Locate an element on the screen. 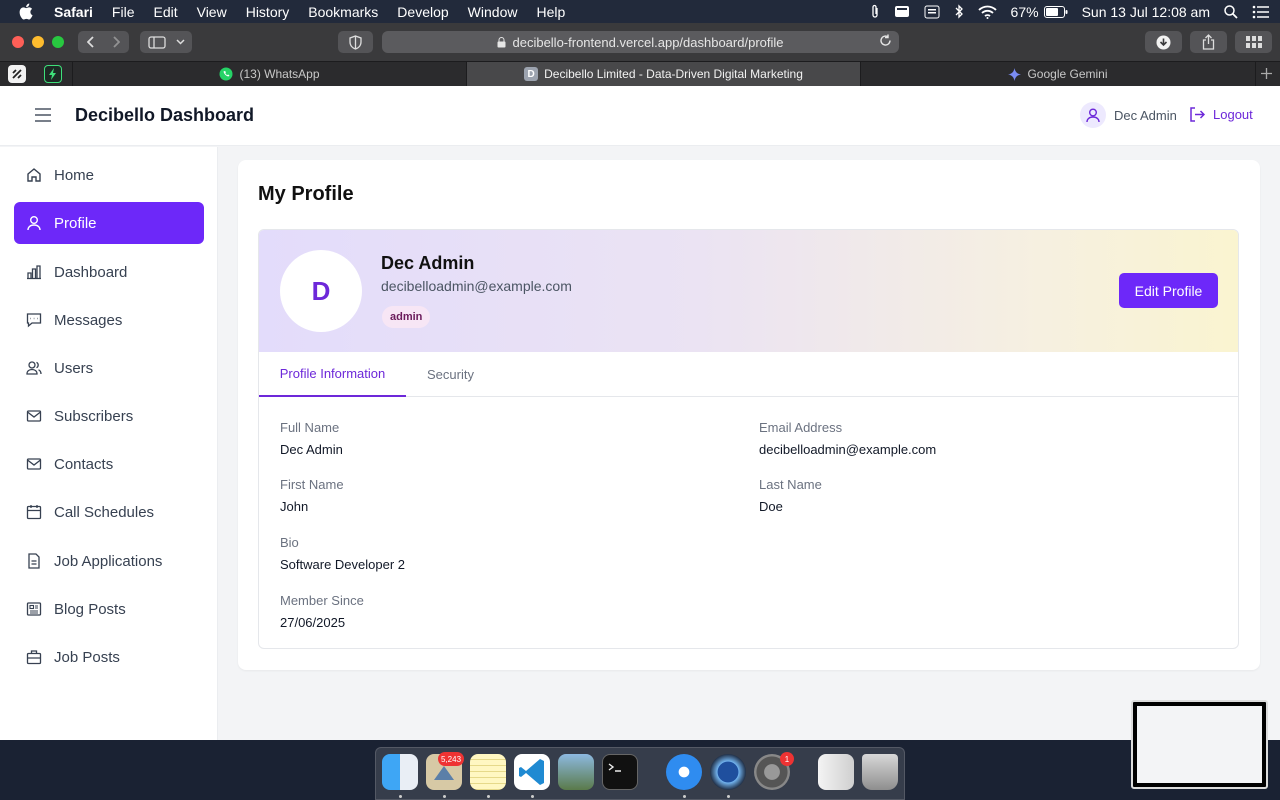 This screenshot has width=1280, height=800. newspaper-icon is located at coordinates (34, 609).